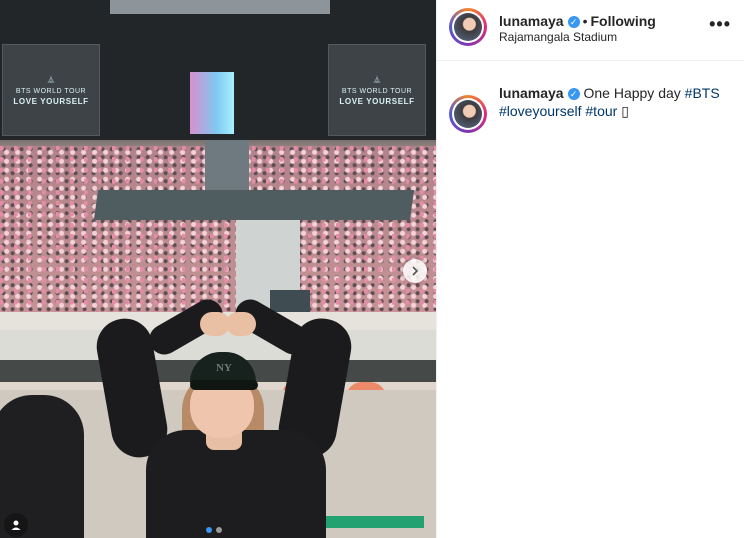  Describe the element at coordinates (601, 111) in the screenshot. I see `hashtag-tour: #tour` at that location.